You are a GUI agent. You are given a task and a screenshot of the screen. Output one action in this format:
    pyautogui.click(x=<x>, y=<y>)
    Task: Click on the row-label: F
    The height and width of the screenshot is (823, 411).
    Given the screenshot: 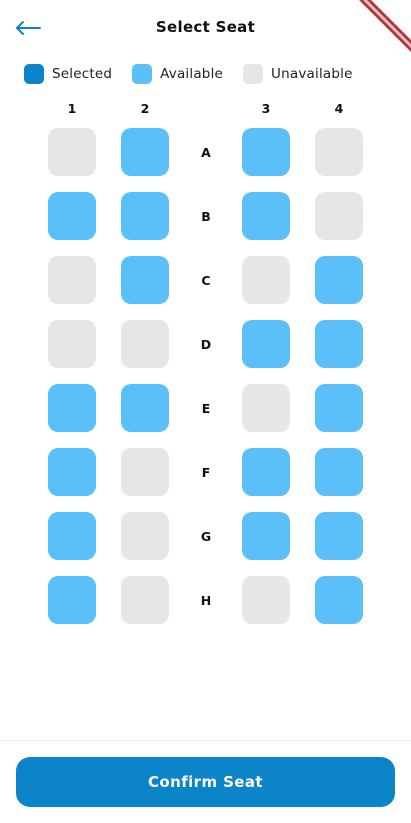 What is the action you would take?
    pyautogui.click(x=206, y=472)
    